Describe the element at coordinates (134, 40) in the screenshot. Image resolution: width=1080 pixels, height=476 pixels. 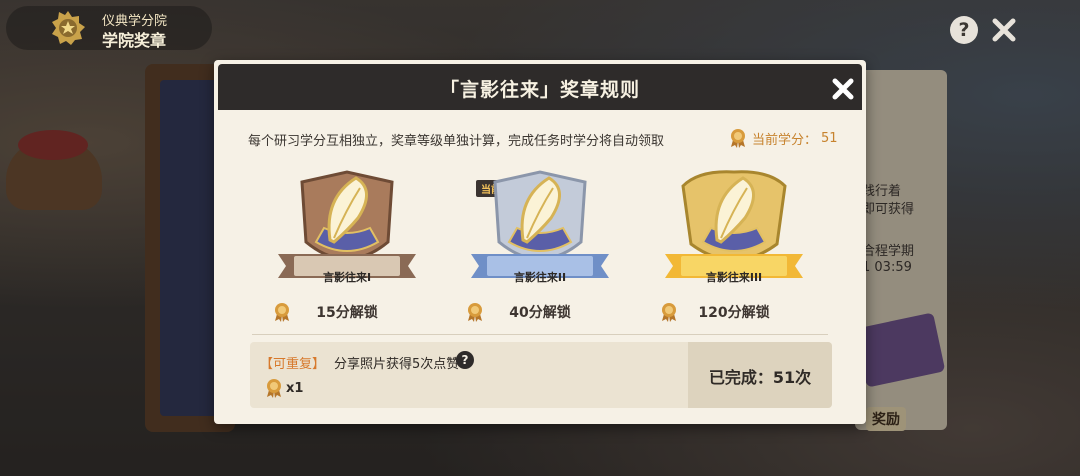
I see `academy-title: 学院奖章` at that location.